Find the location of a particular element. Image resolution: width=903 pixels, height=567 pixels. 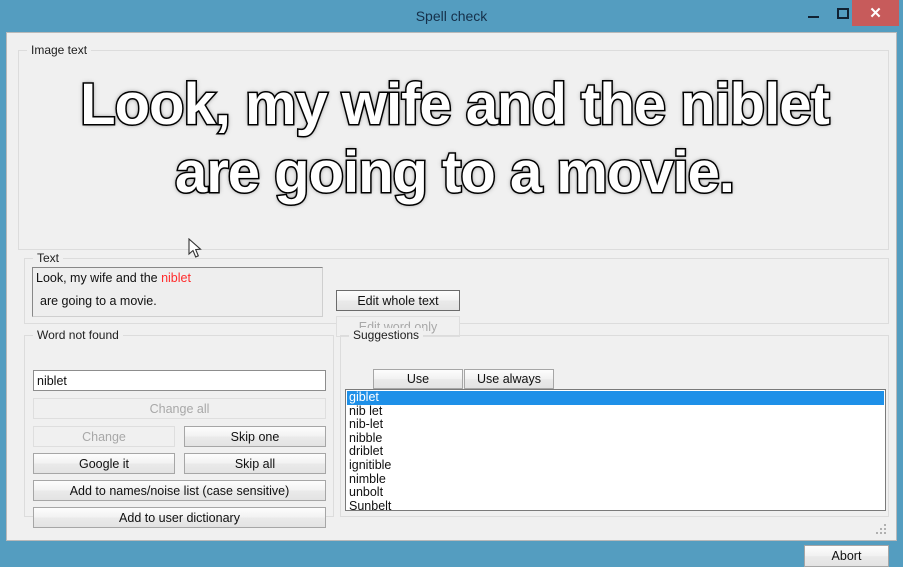

google-it-button: Google it is located at coordinates (104, 463).